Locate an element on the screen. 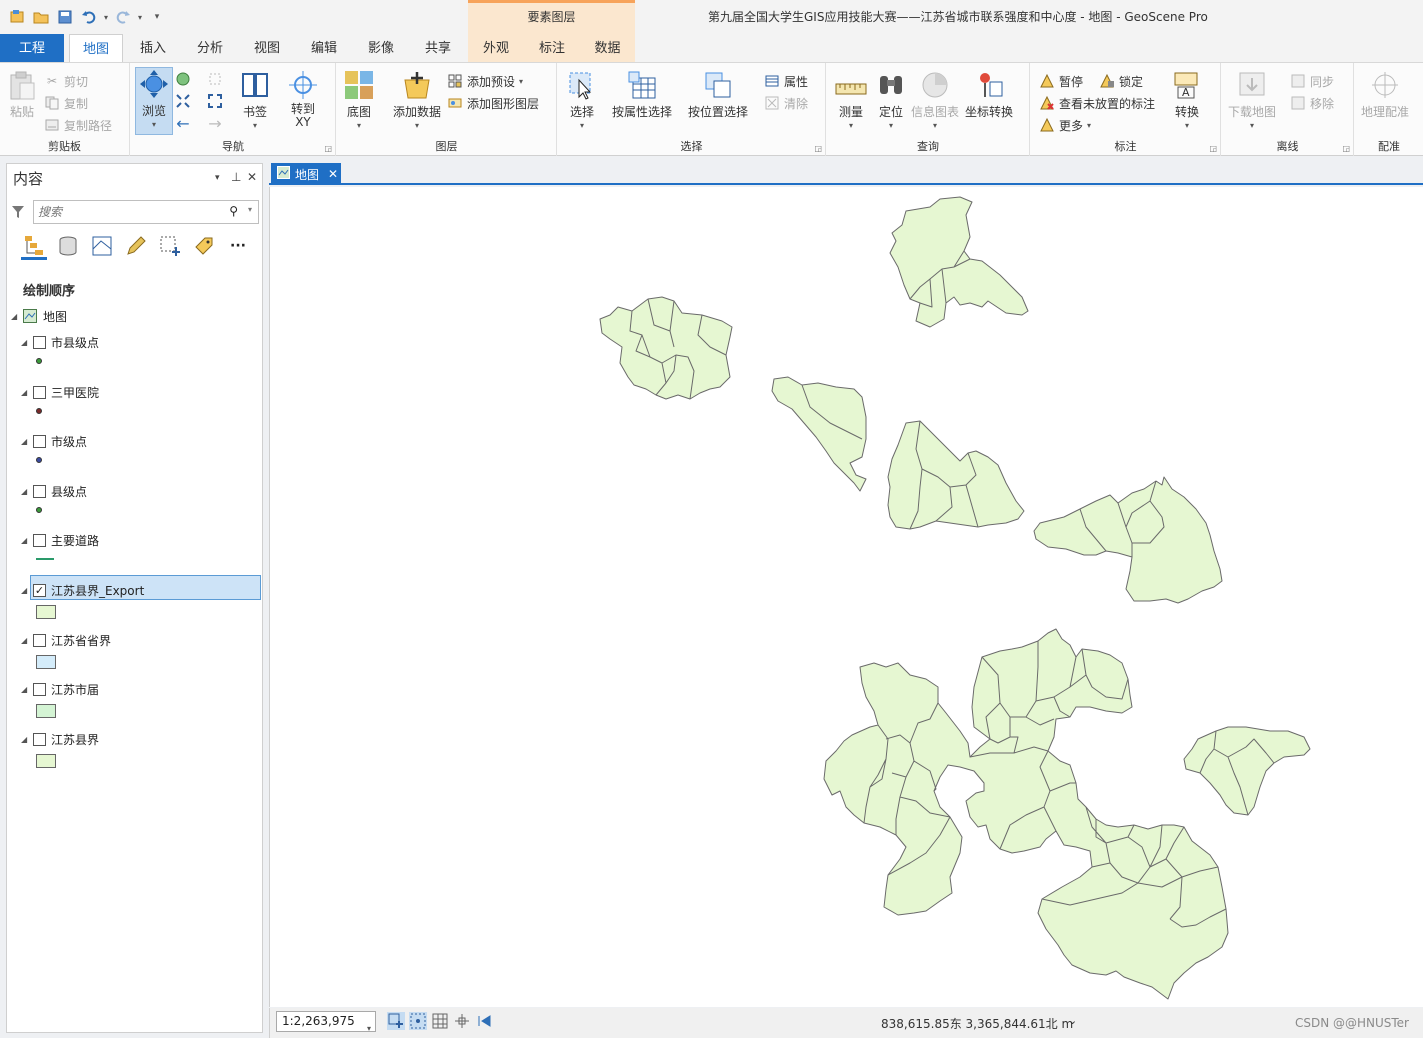 Image resolution: width=1423 pixels, height=1038 pixels. coordinate-format-dropdown-icon: ⌄ is located at coordinates (1072, 1020).